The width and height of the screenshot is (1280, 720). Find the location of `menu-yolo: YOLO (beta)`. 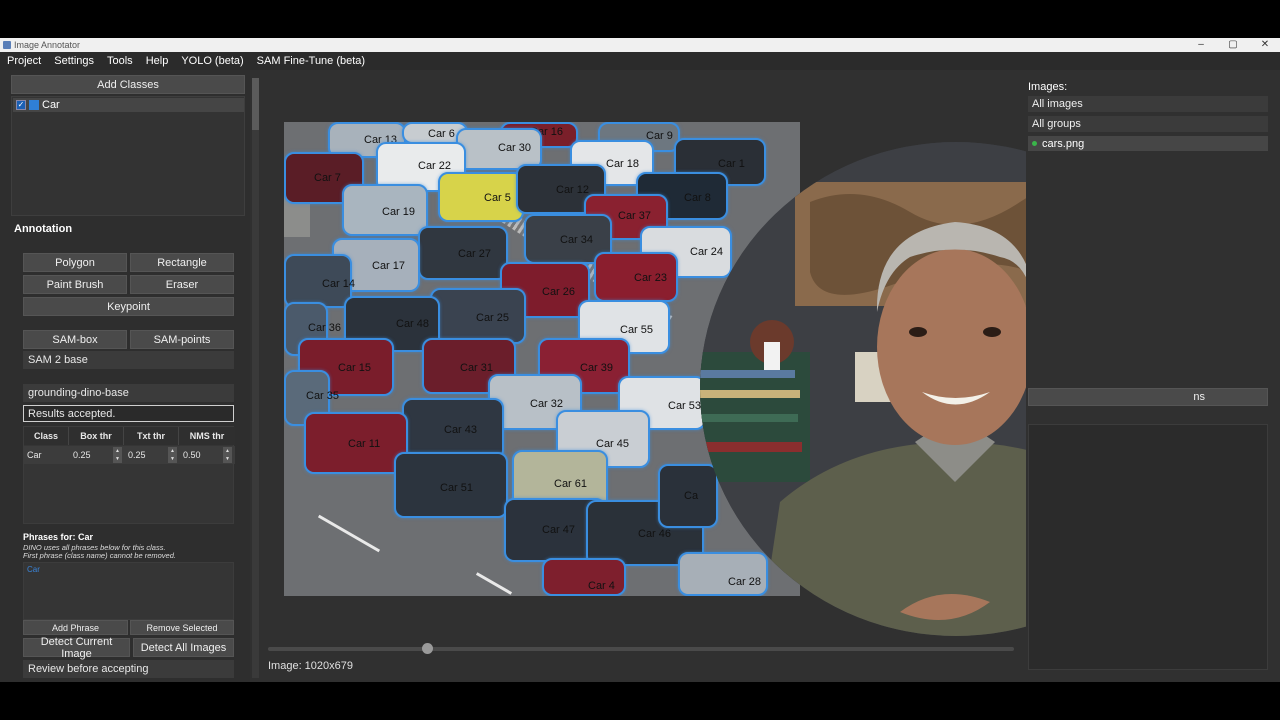

menu-yolo: YOLO (beta) is located at coordinates (212, 61).